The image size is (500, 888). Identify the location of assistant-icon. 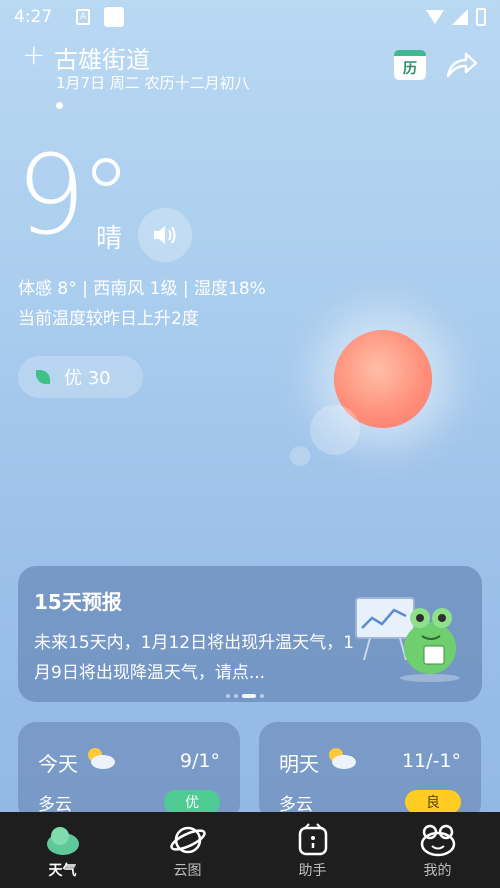
(312, 839).